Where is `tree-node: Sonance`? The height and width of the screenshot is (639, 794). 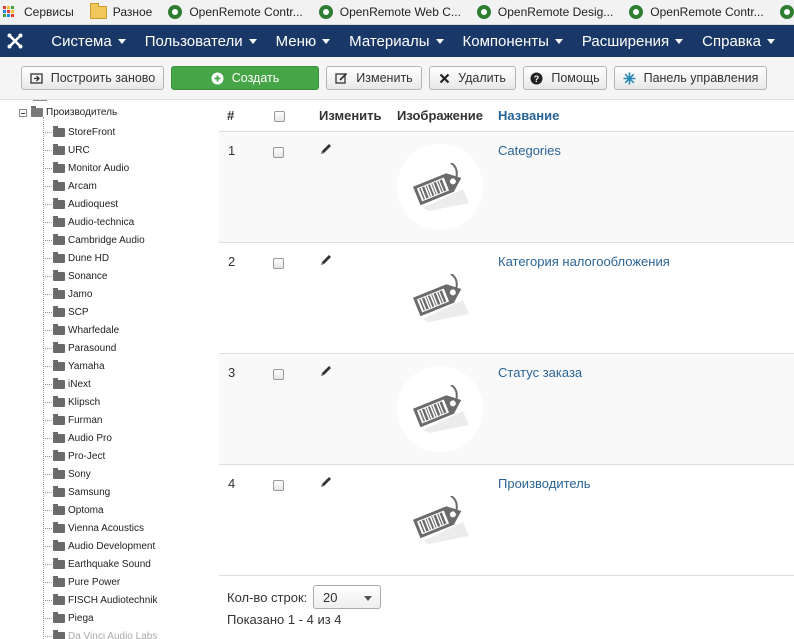 tree-node: Sonance is located at coordinates (100, 276).